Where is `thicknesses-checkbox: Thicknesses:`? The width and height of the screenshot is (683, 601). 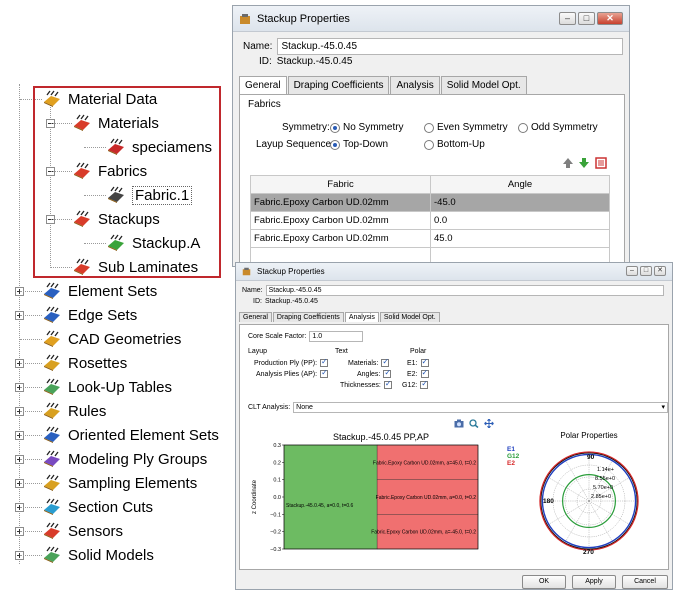 thicknesses-checkbox: Thicknesses: is located at coordinates (366, 384).